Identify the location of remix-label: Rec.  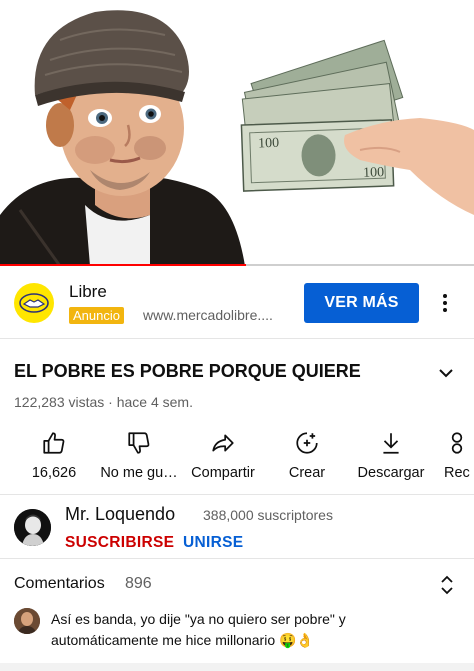
(457, 473).